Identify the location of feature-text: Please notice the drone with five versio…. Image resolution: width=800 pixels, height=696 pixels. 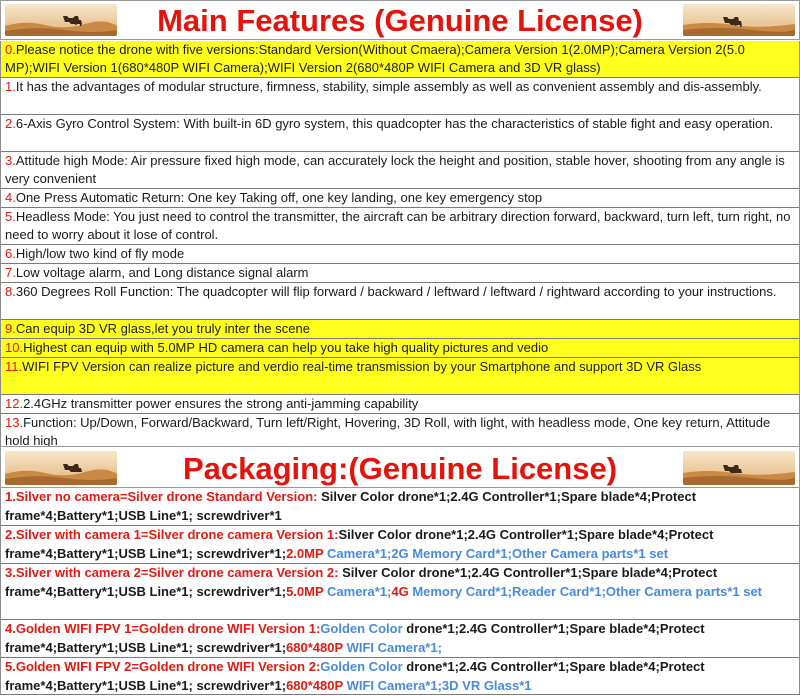
(375, 59).